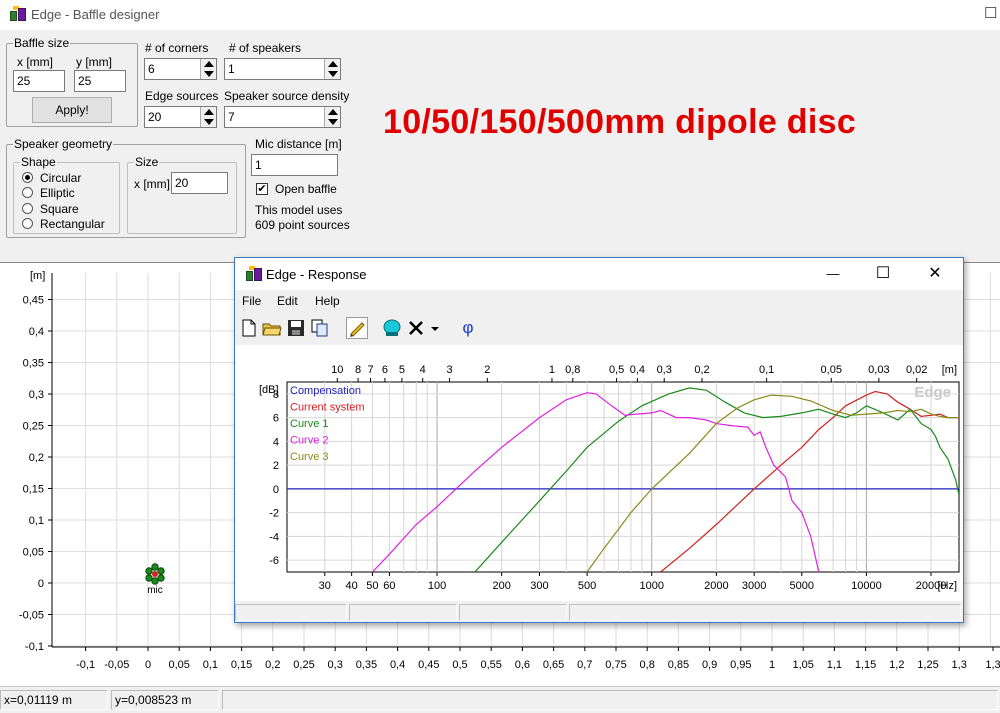 Image resolution: width=1000 pixels, height=713 pixels. I want to click on speaker-icon, so click(392, 328).